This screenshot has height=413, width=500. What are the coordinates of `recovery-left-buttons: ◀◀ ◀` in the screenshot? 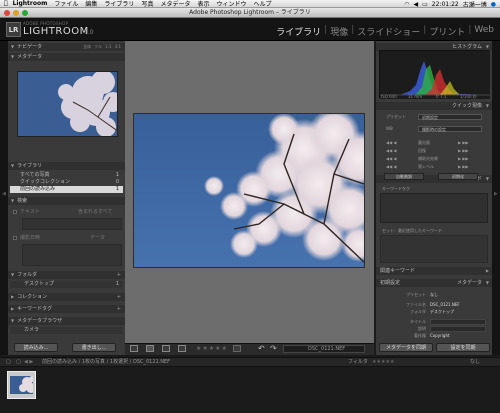 It's located at (391, 150).